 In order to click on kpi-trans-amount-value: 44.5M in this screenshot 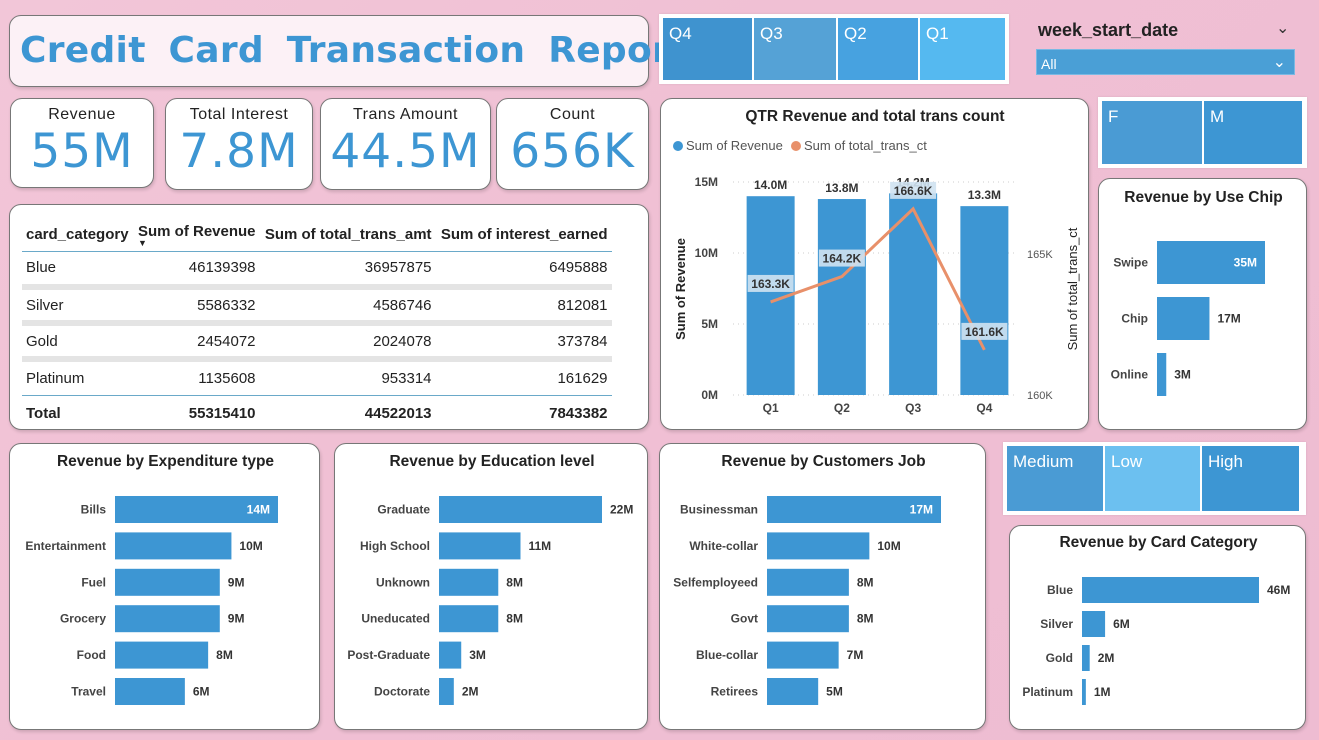, I will do `click(405, 151)`.